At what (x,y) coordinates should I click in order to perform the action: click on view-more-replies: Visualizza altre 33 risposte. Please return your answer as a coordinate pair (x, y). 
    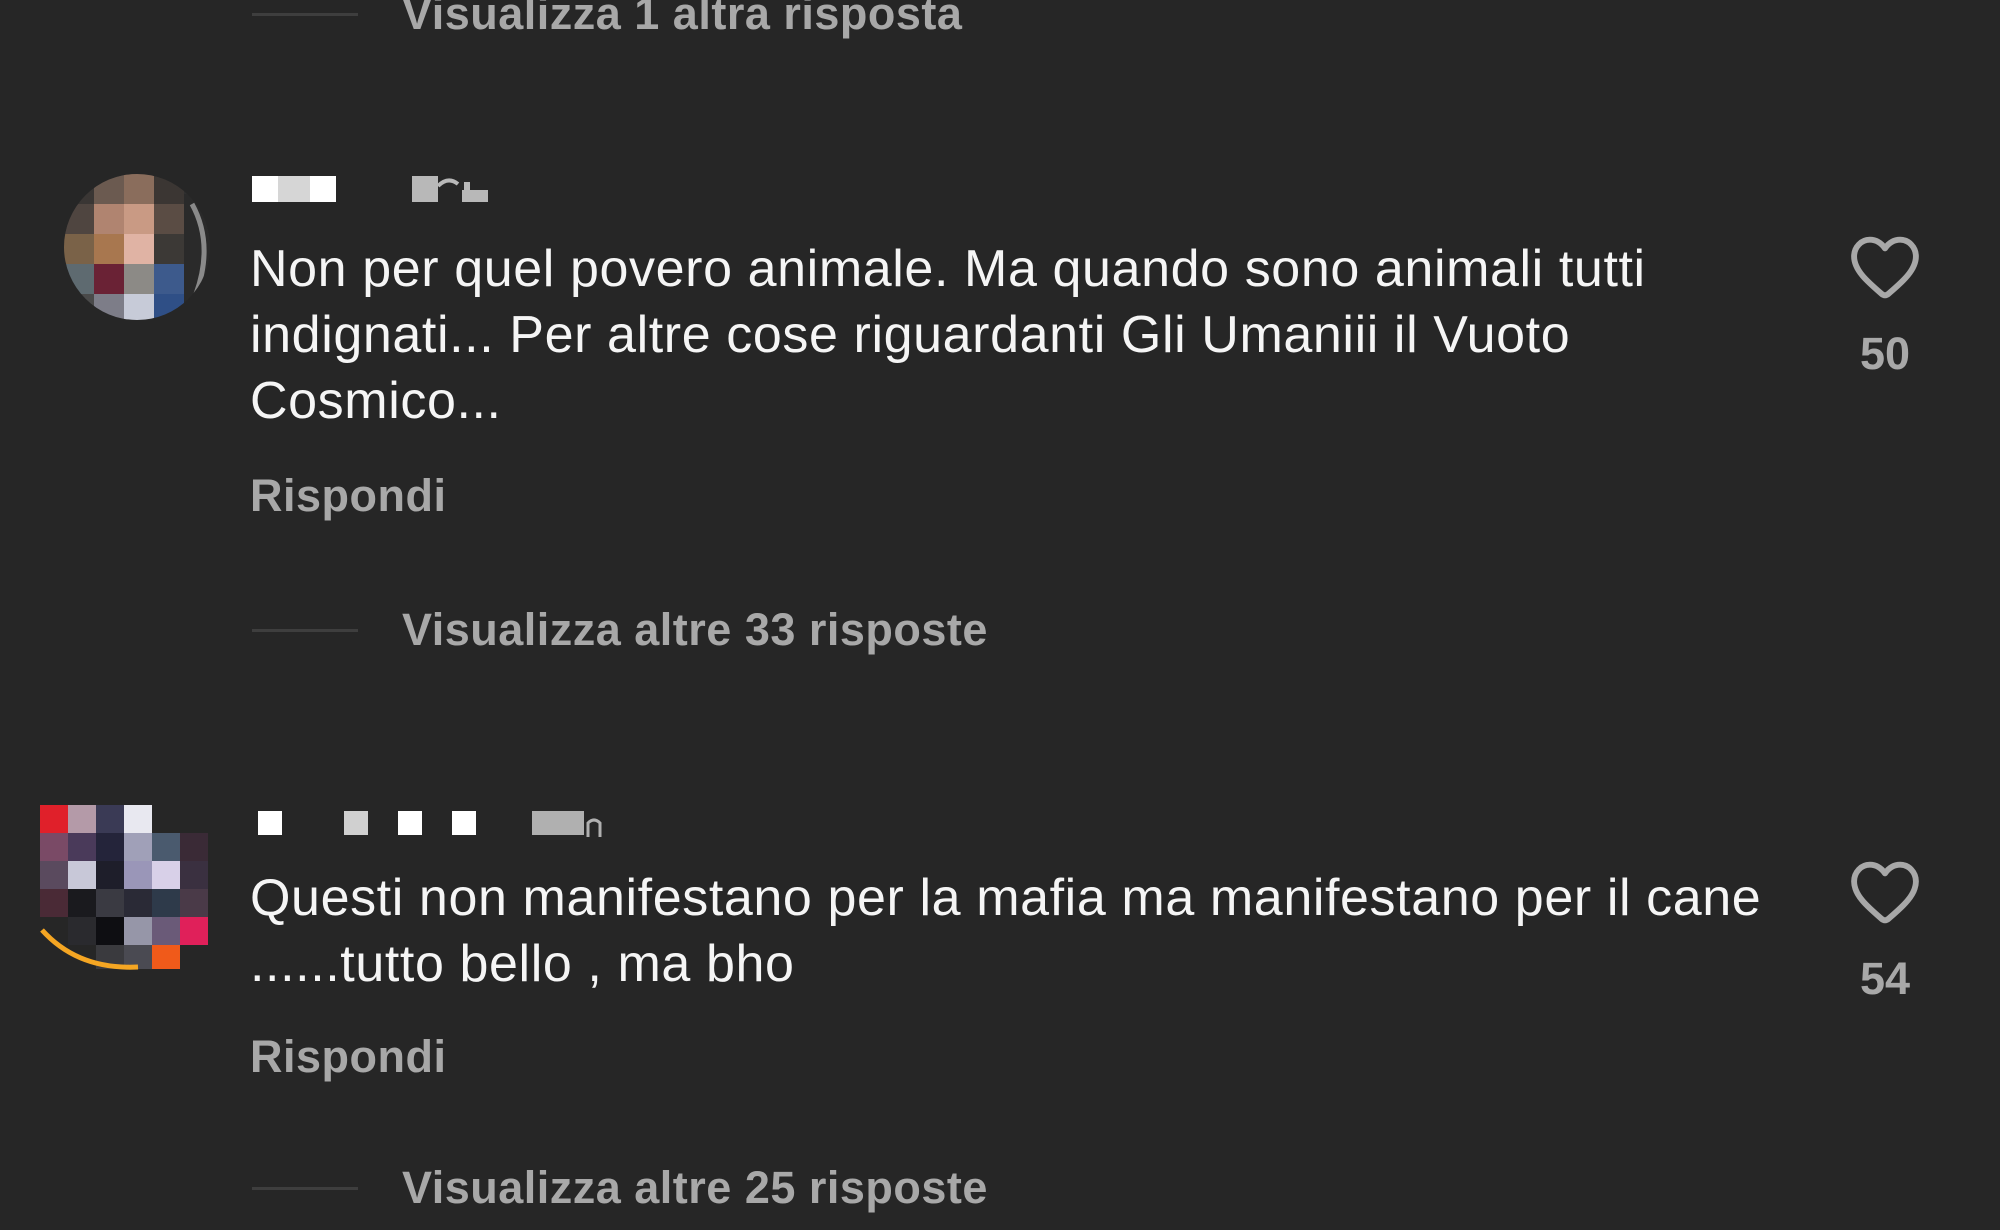
    Looking at the image, I should click on (620, 630).